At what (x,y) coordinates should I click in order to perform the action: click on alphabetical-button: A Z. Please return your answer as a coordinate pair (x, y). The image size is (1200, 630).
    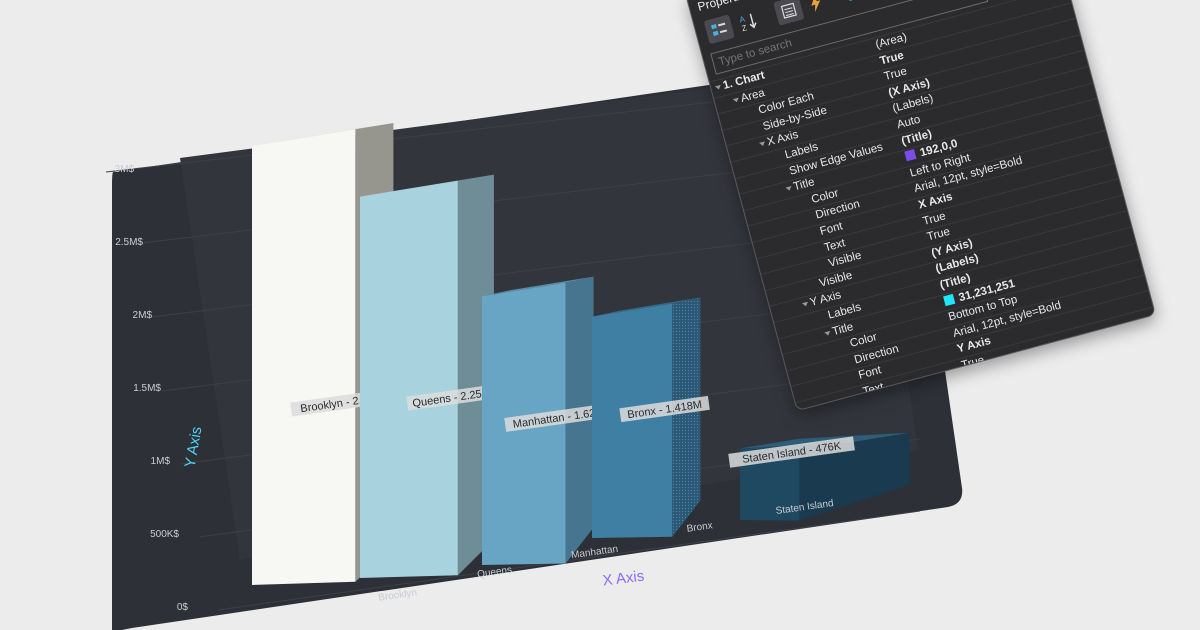
    Looking at the image, I should click on (748, 22).